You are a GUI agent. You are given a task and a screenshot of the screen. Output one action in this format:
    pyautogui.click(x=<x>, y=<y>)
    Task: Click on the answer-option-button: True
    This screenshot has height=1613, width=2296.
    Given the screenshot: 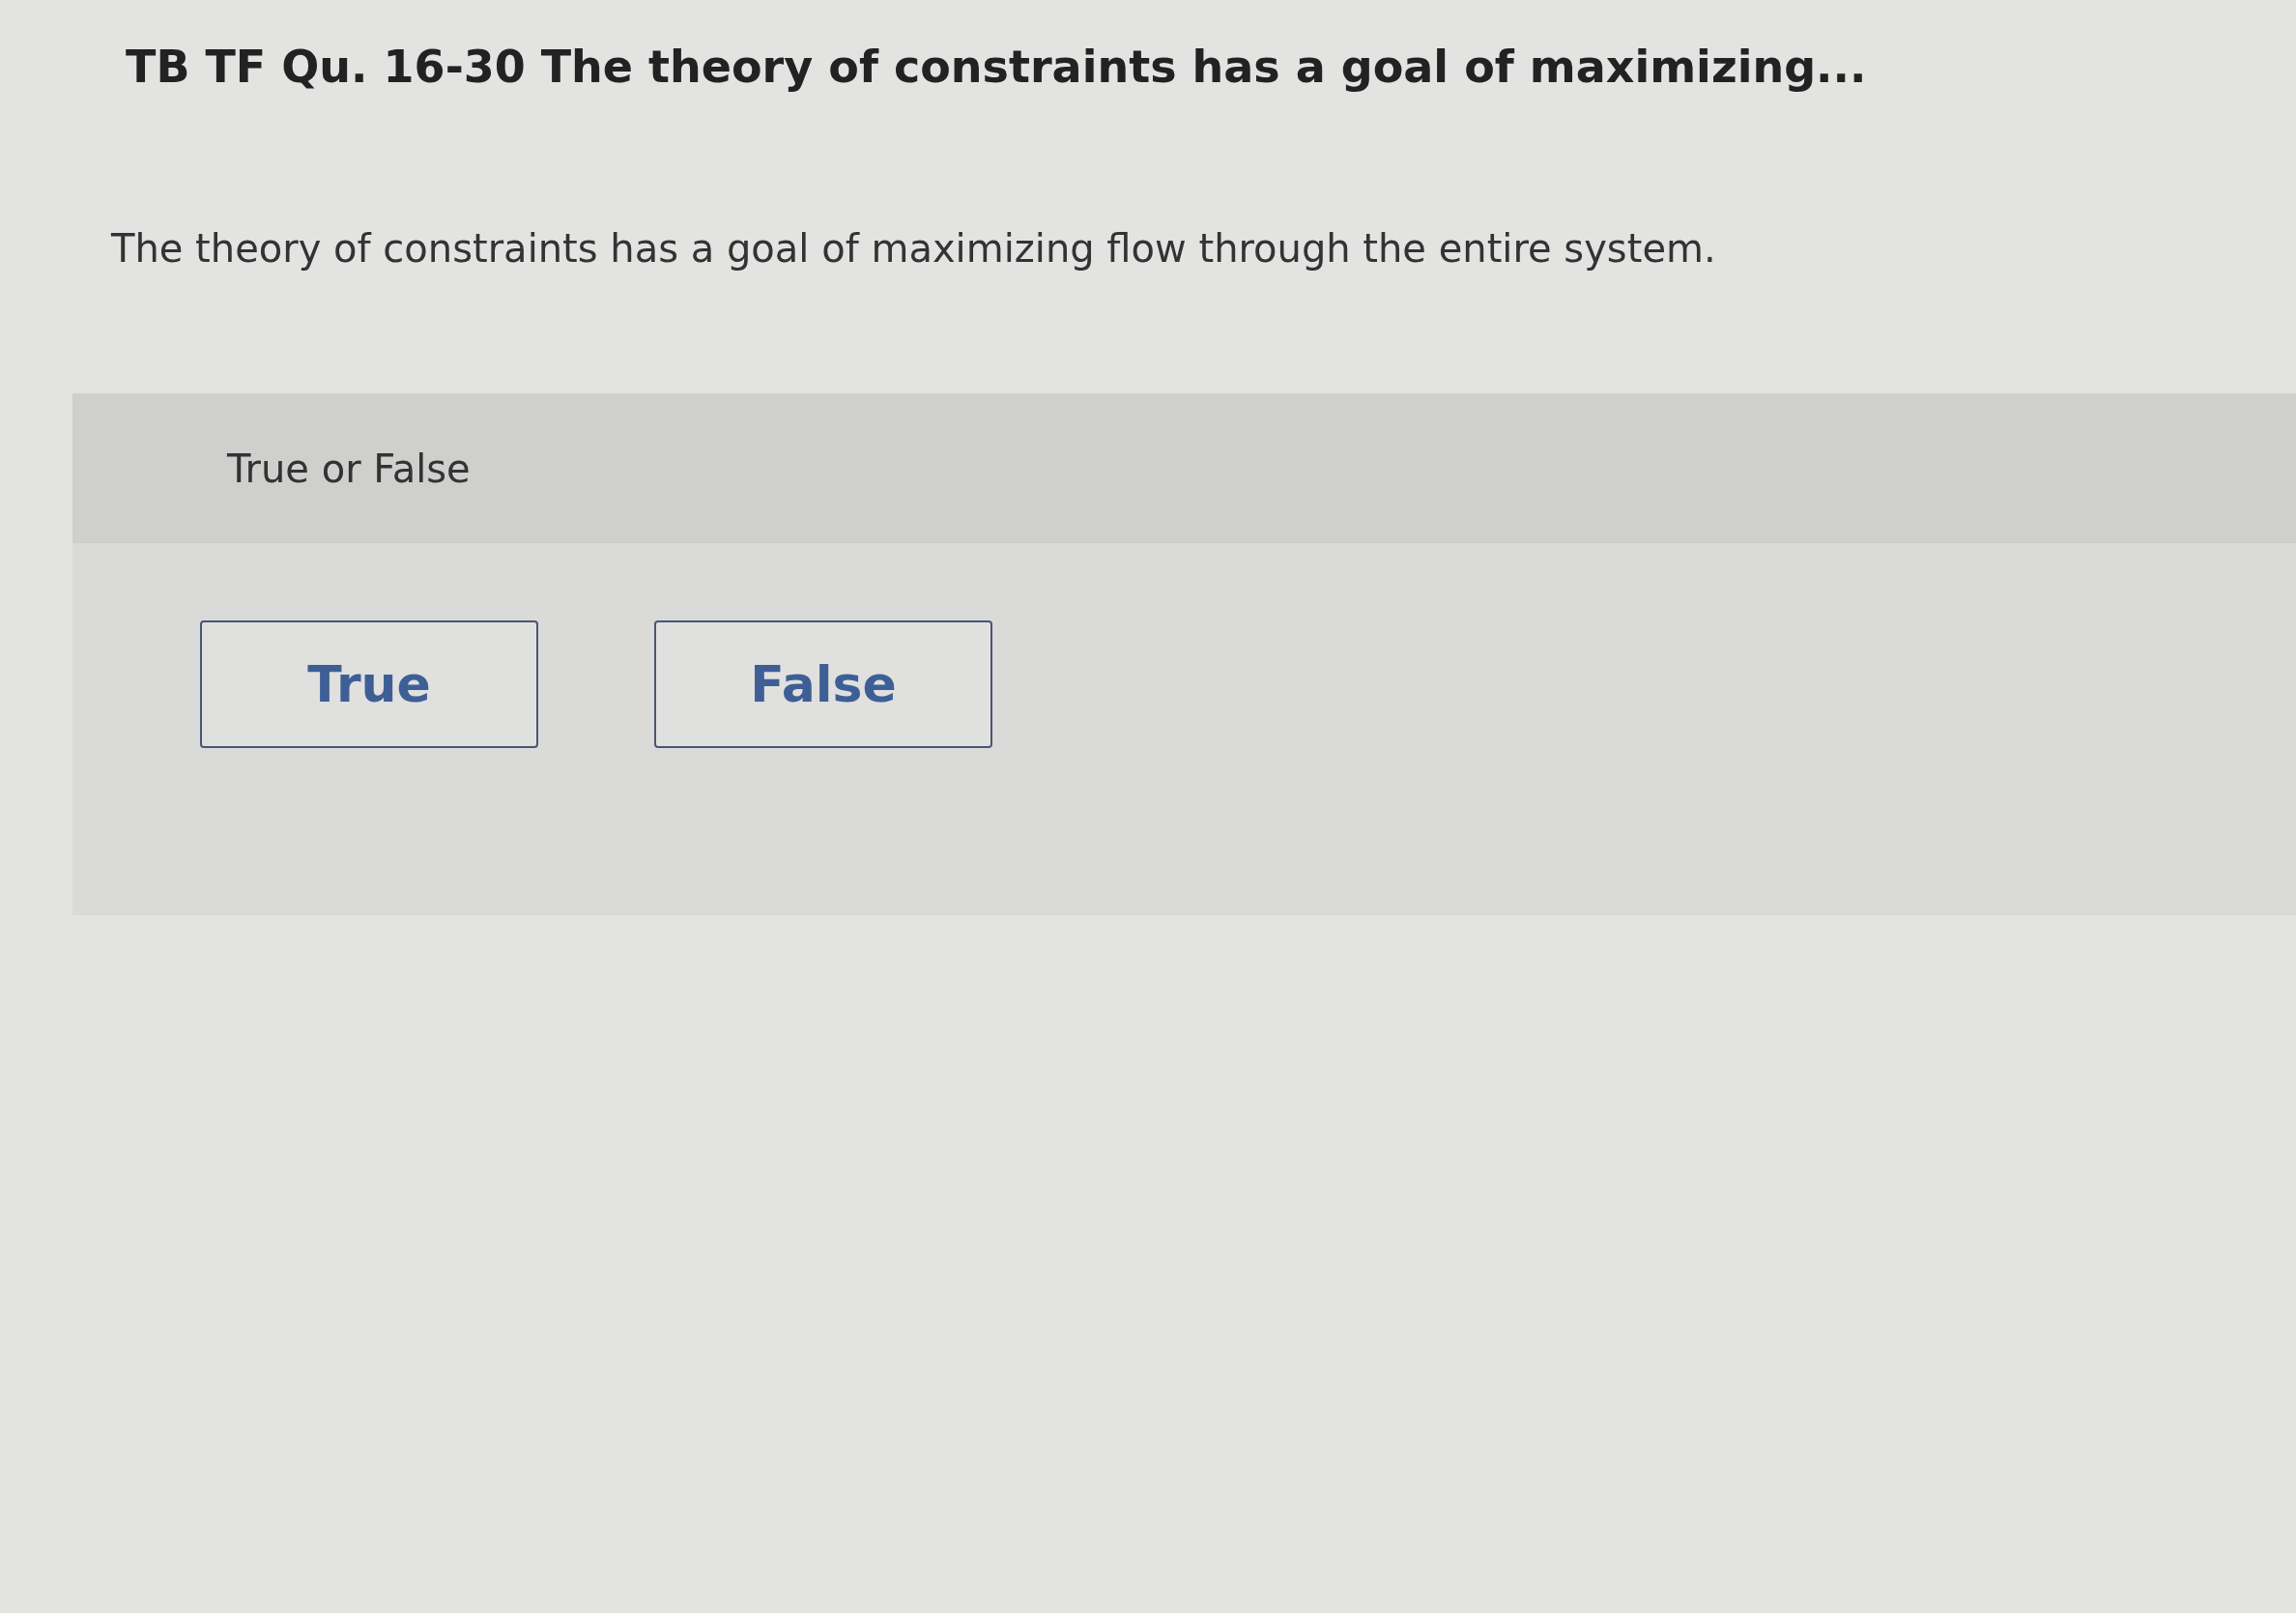 What is the action you would take?
    pyautogui.click(x=369, y=684)
    